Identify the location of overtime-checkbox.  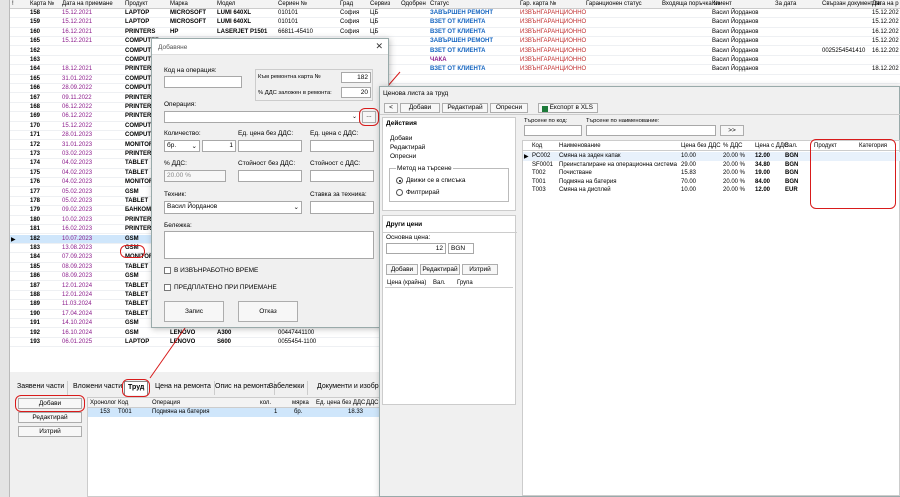
(167, 270).